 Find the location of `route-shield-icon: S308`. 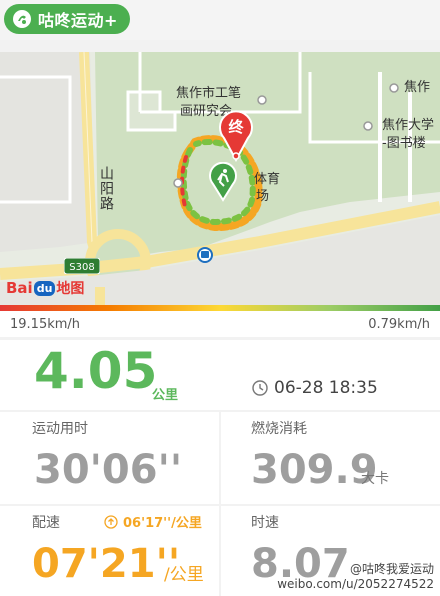

route-shield-icon: S308 is located at coordinates (82, 266).